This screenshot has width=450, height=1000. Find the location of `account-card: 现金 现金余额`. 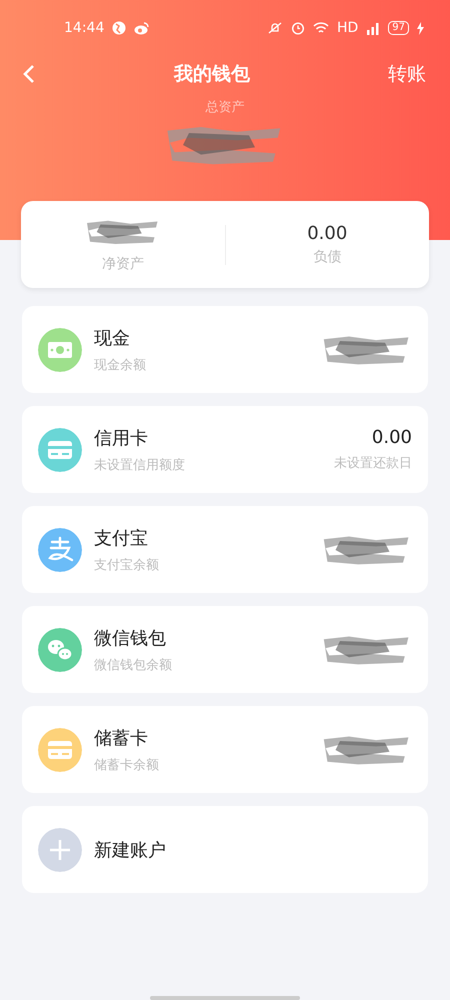

account-card: 现金 现金余额 is located at coordinates (225, 349).